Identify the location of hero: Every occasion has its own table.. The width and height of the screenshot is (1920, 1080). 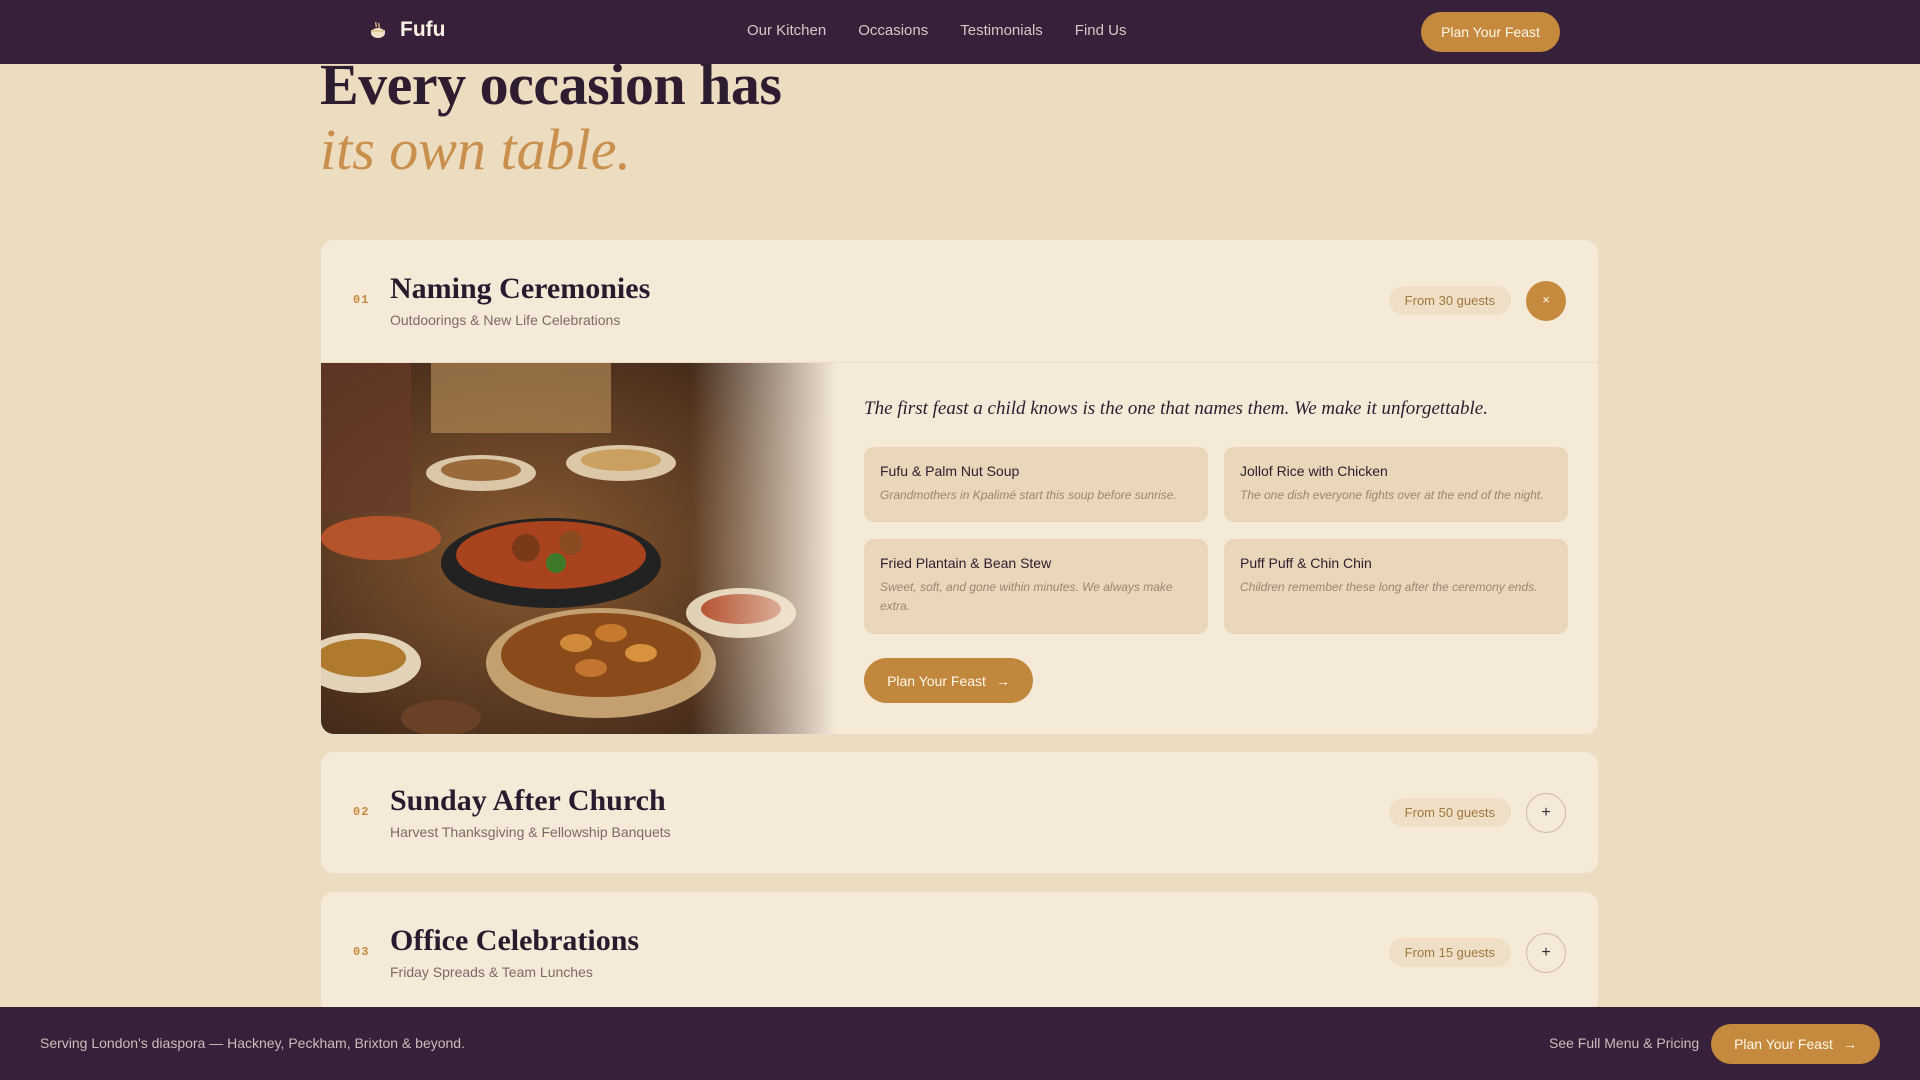
(551, 116).